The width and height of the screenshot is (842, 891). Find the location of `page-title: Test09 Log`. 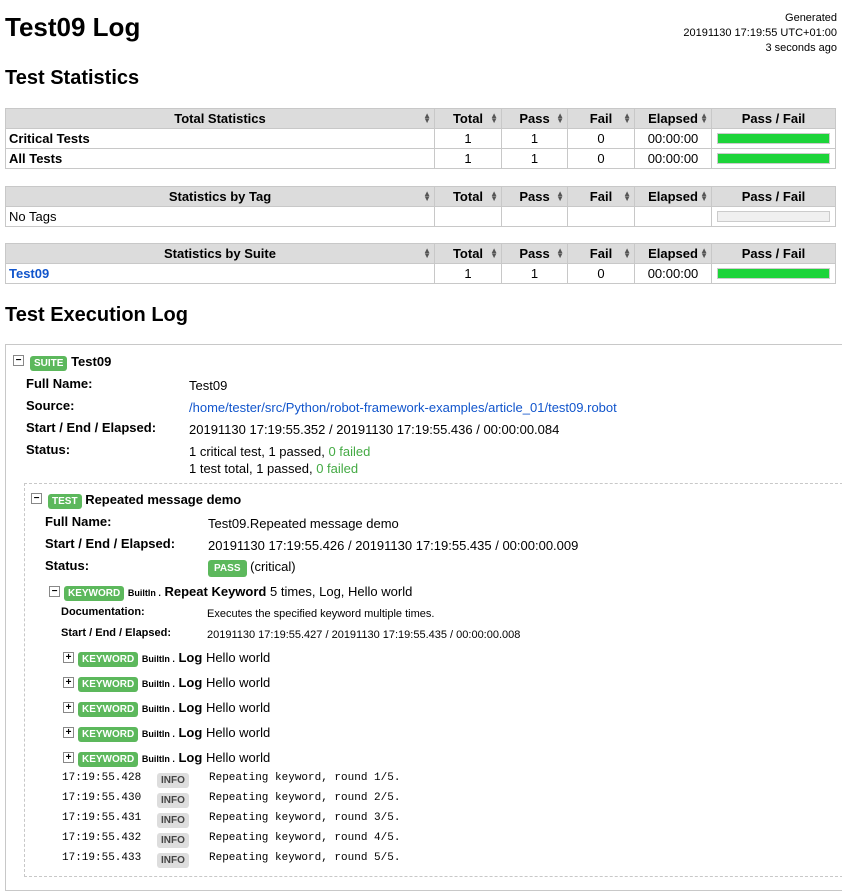

page-title: Test09 Log is located at coordinates (73, 27).